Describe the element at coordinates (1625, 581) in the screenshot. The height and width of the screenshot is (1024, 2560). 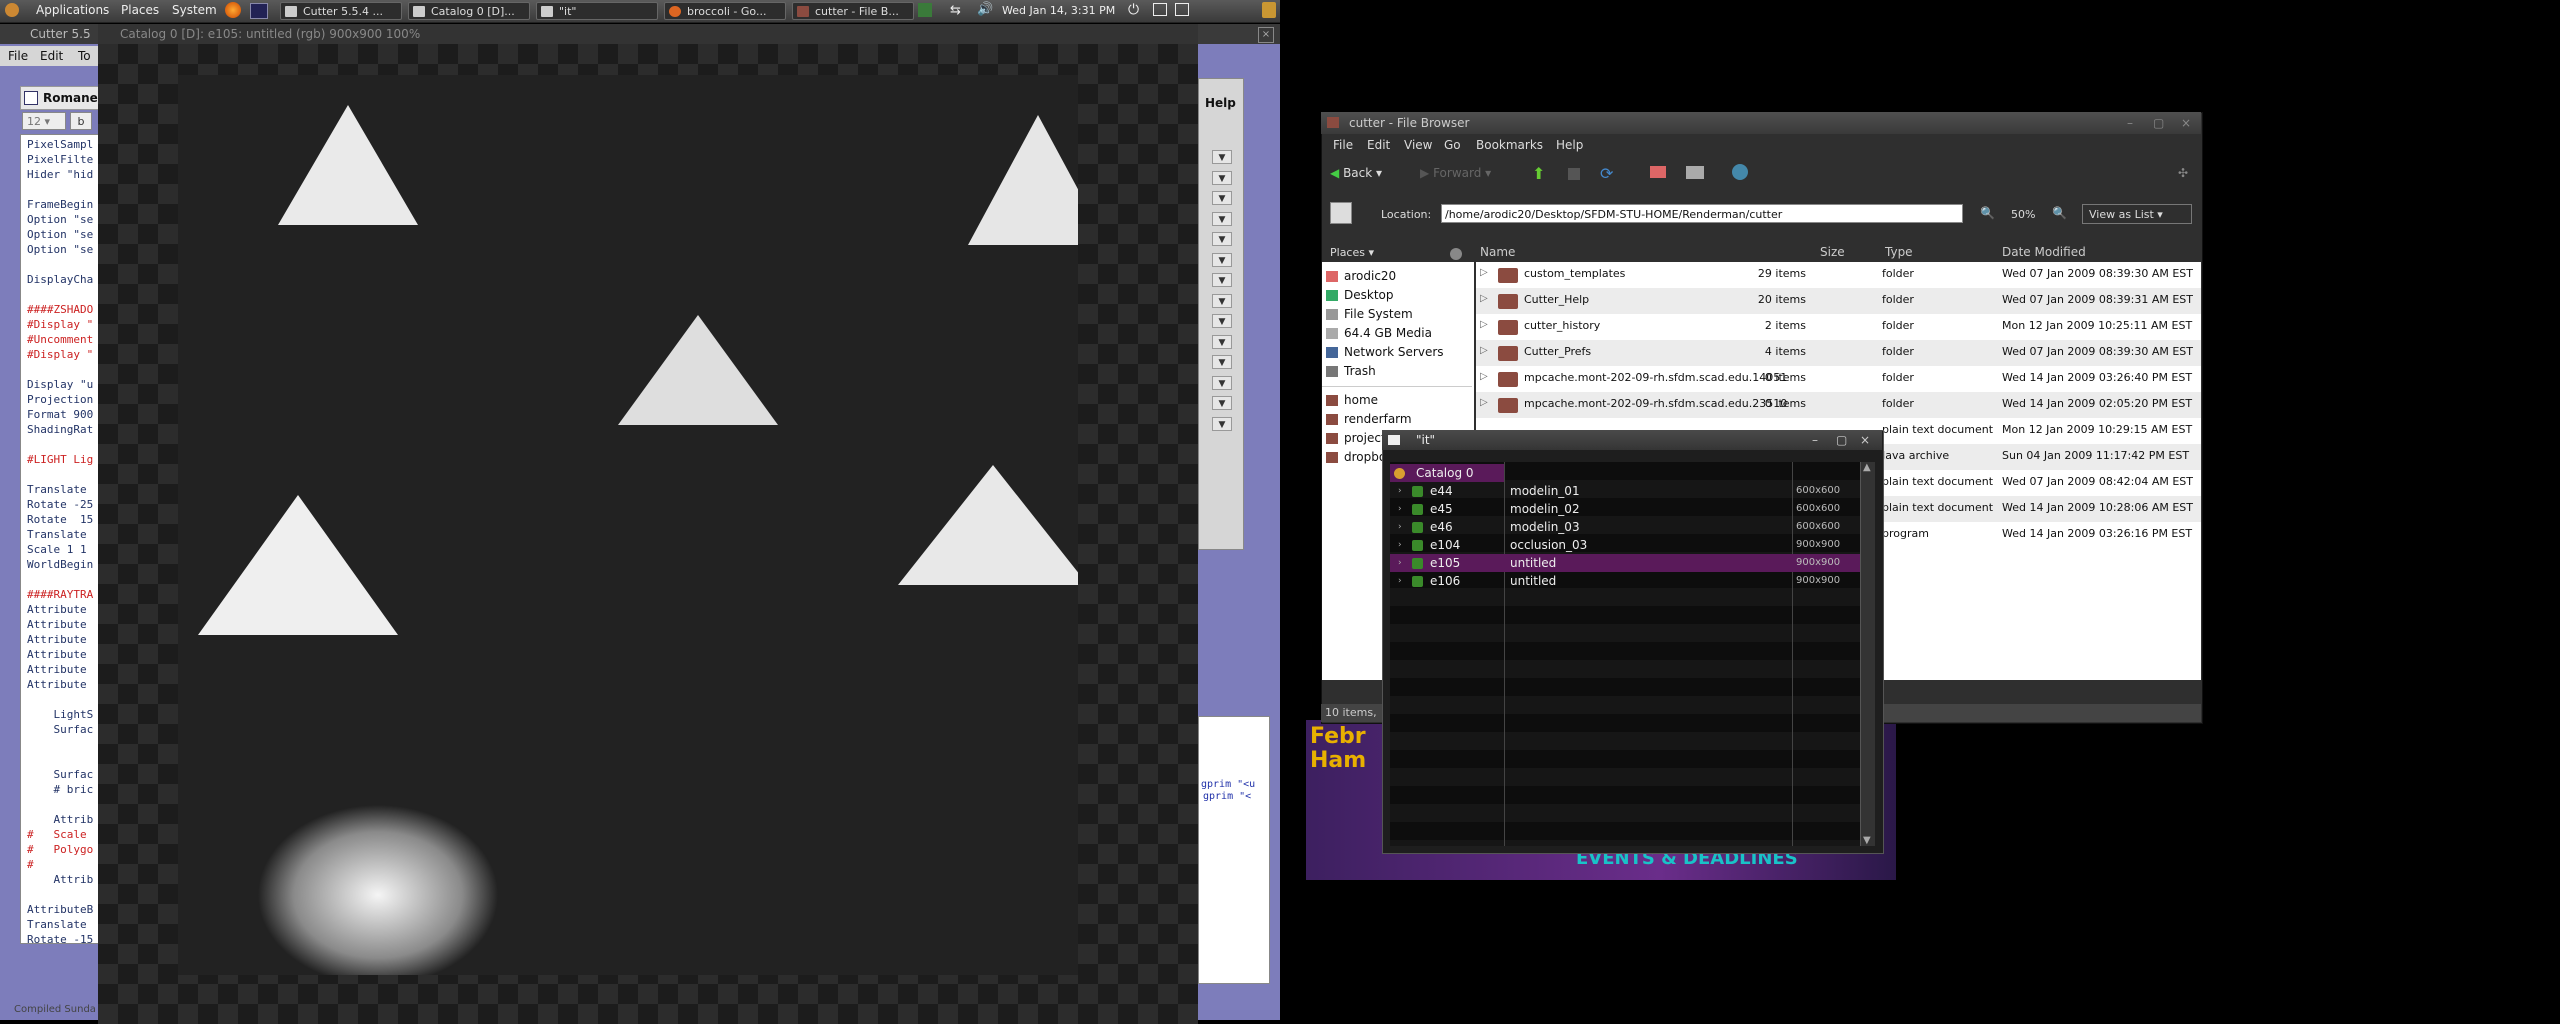
I see `catalog-item: › e106 untitled 900x900` at that location.